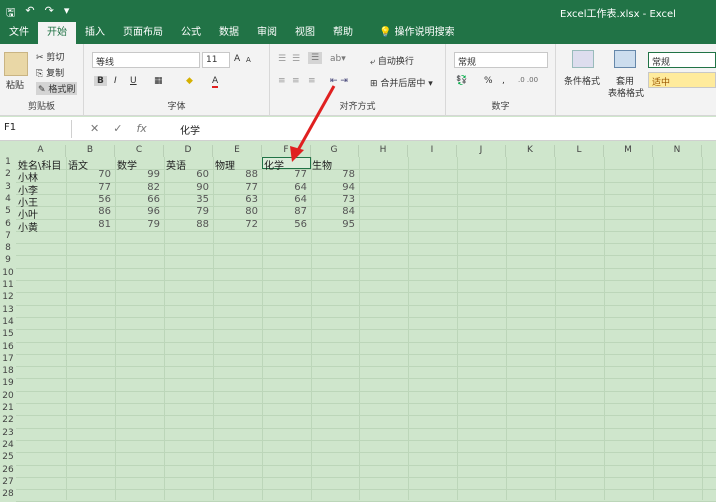  Describe the element at coordinates (315, 119) in the screenshot. I see `arrow-shaft` at that location.